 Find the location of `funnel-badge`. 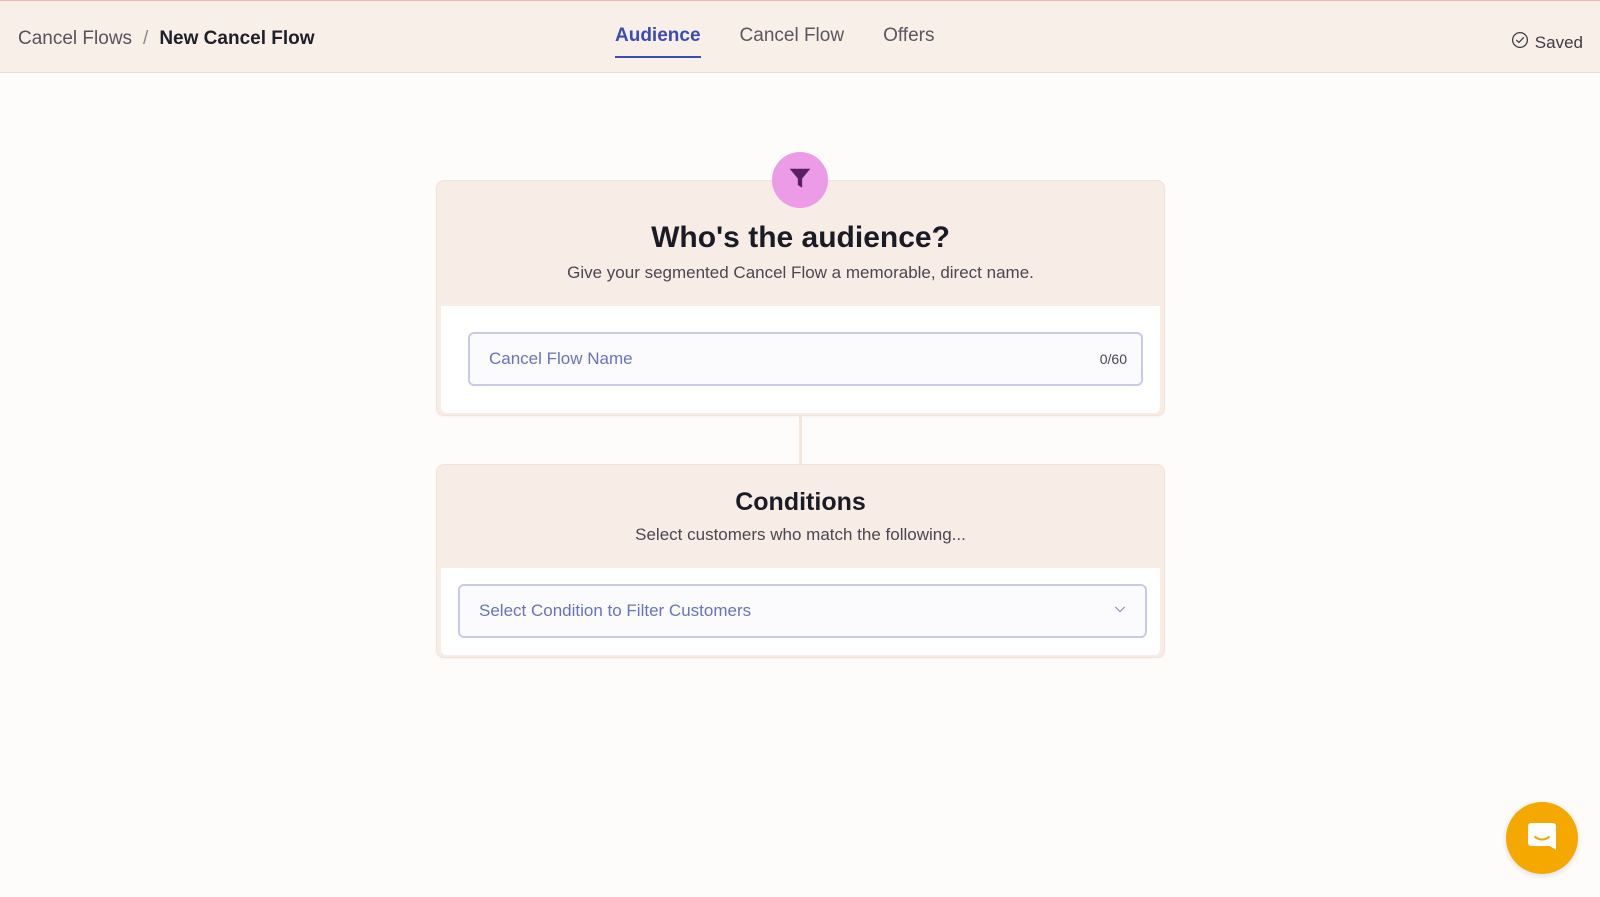

funnel-badge is located at coordinates (800, 180).